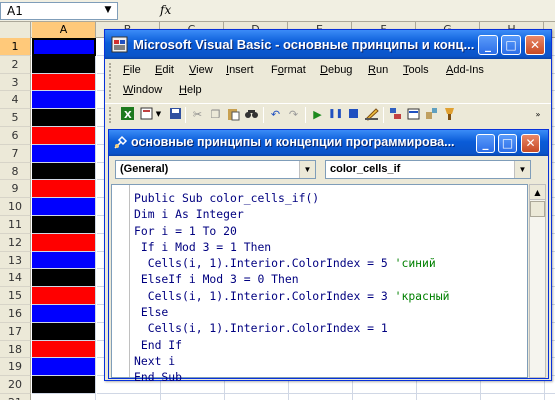 The height and width of the screenshot is (400, 555). Describe the element at coordinates (537, 281) in the screenshot. I see `code-vertical-scrollbar: ▲` at that location.